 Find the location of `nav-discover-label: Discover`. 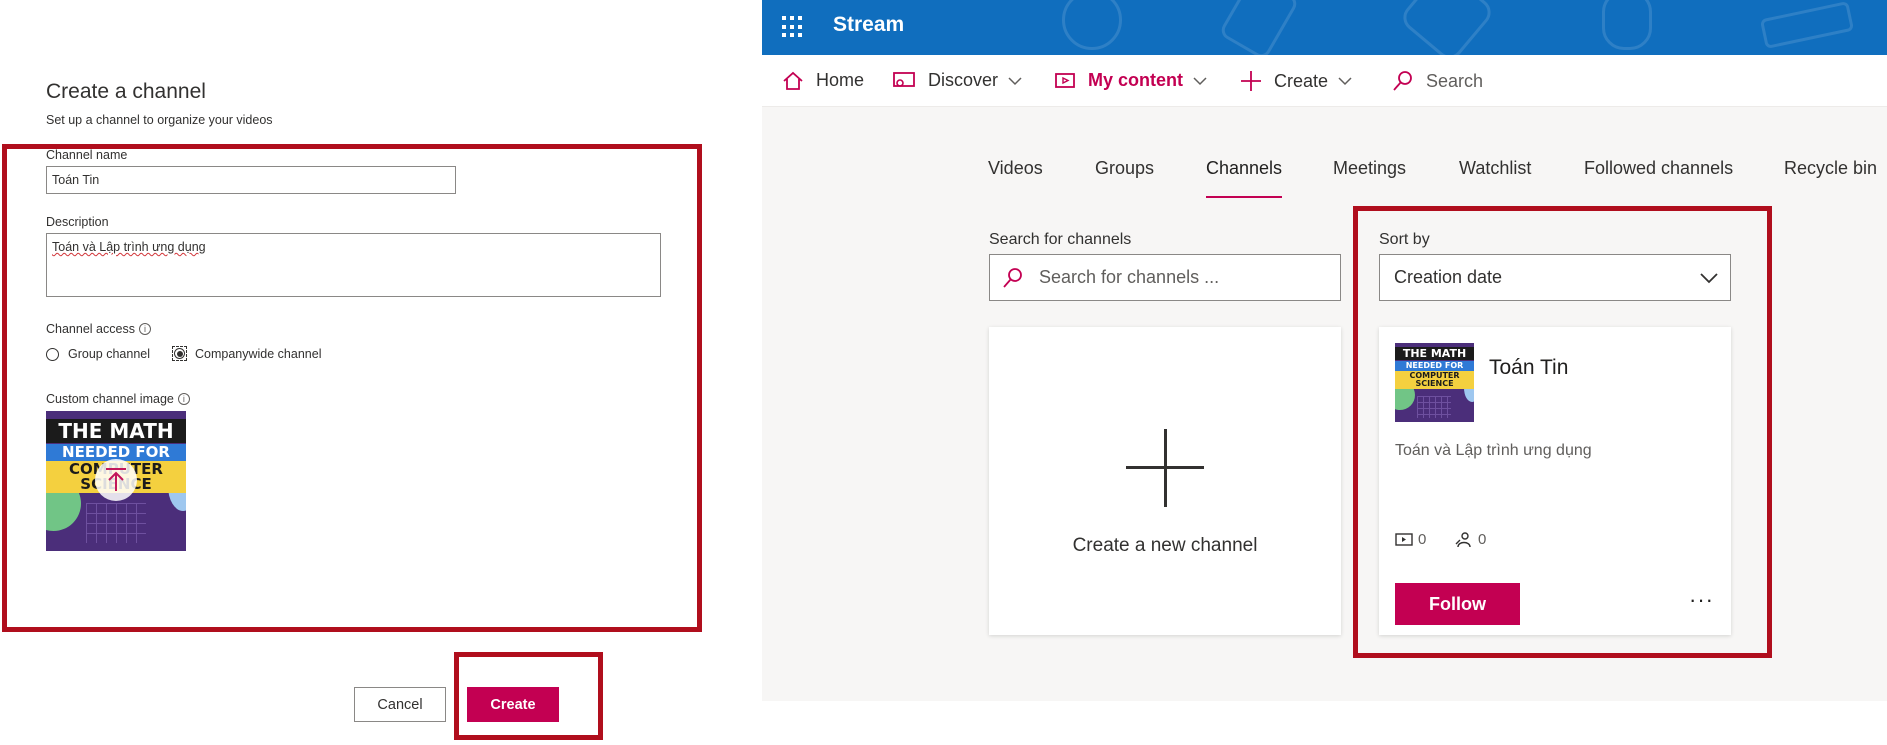

nav-discover-label: Discover is located at coordinates (963, 80).